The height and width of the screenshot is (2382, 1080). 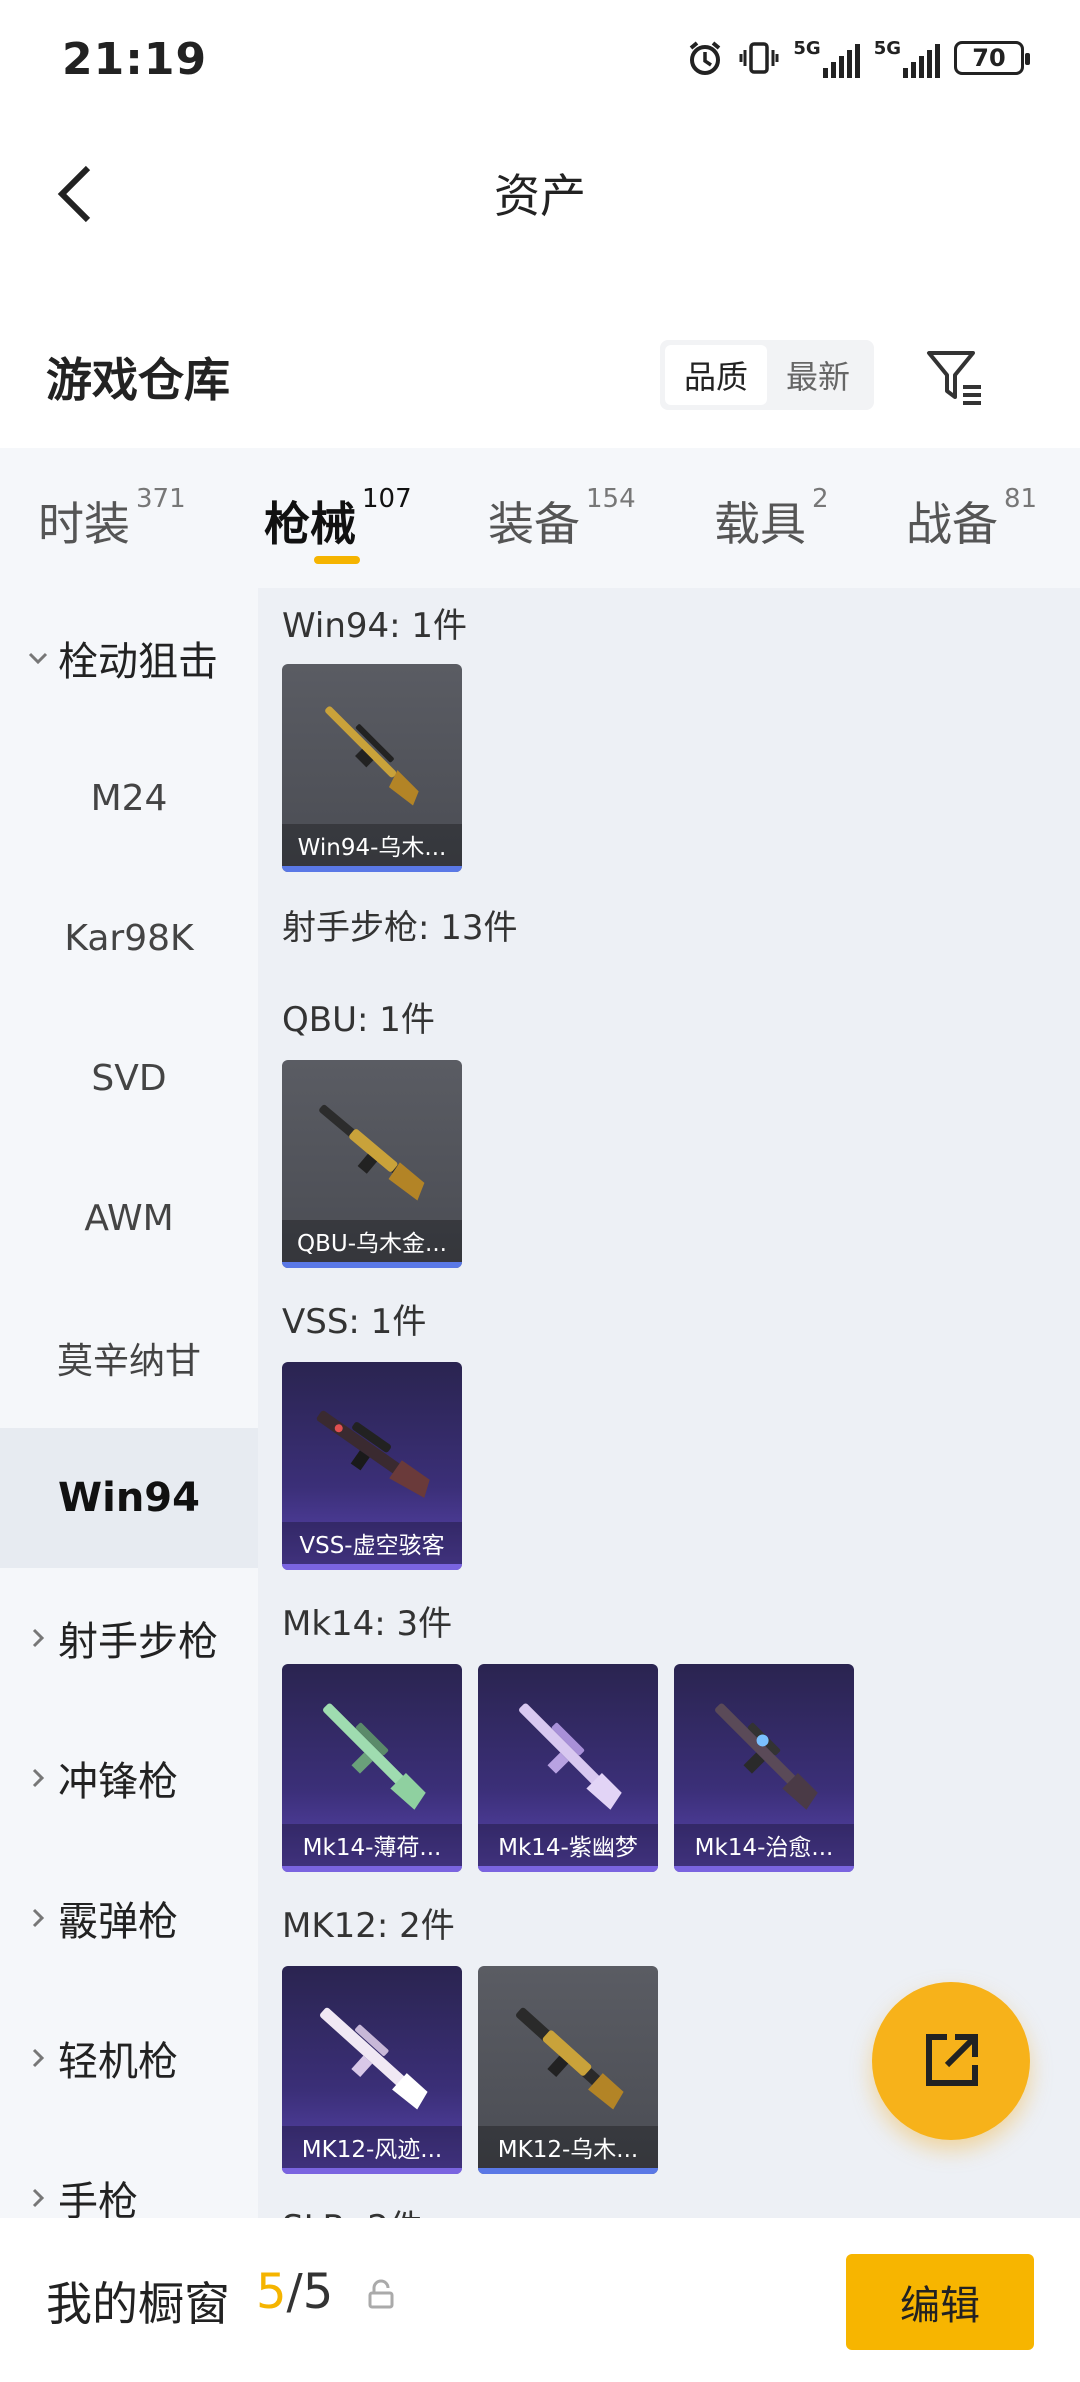 I want to click on showcase-count: 5/5, so click(x=295, y=2292).